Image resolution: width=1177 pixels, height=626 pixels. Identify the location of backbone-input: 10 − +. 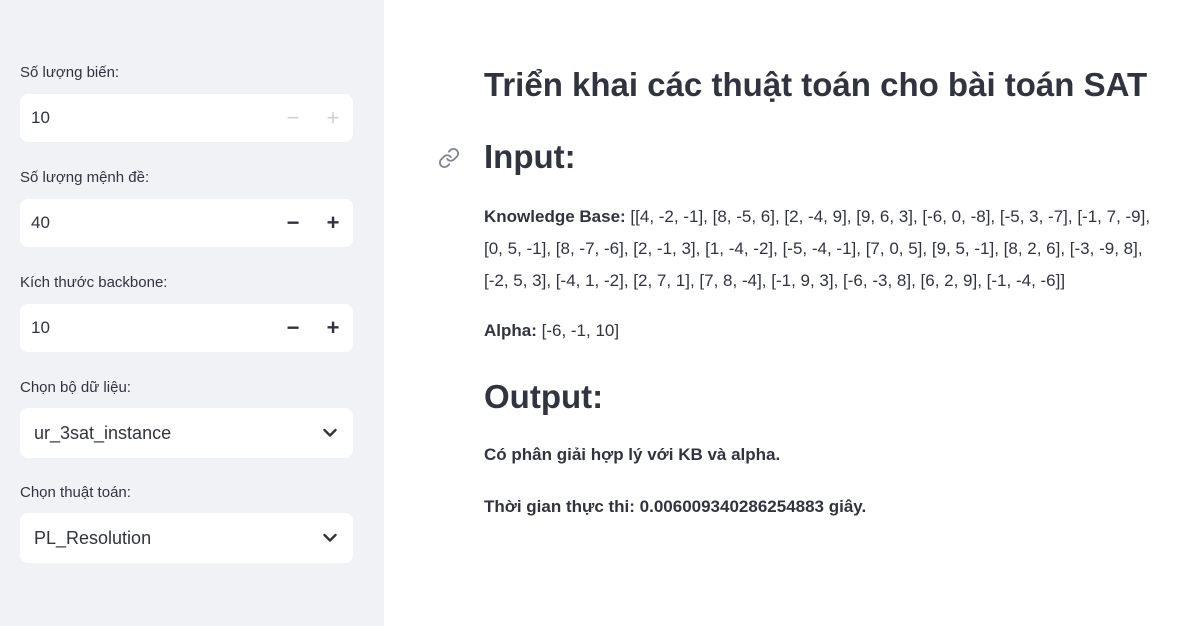
(186, 328).